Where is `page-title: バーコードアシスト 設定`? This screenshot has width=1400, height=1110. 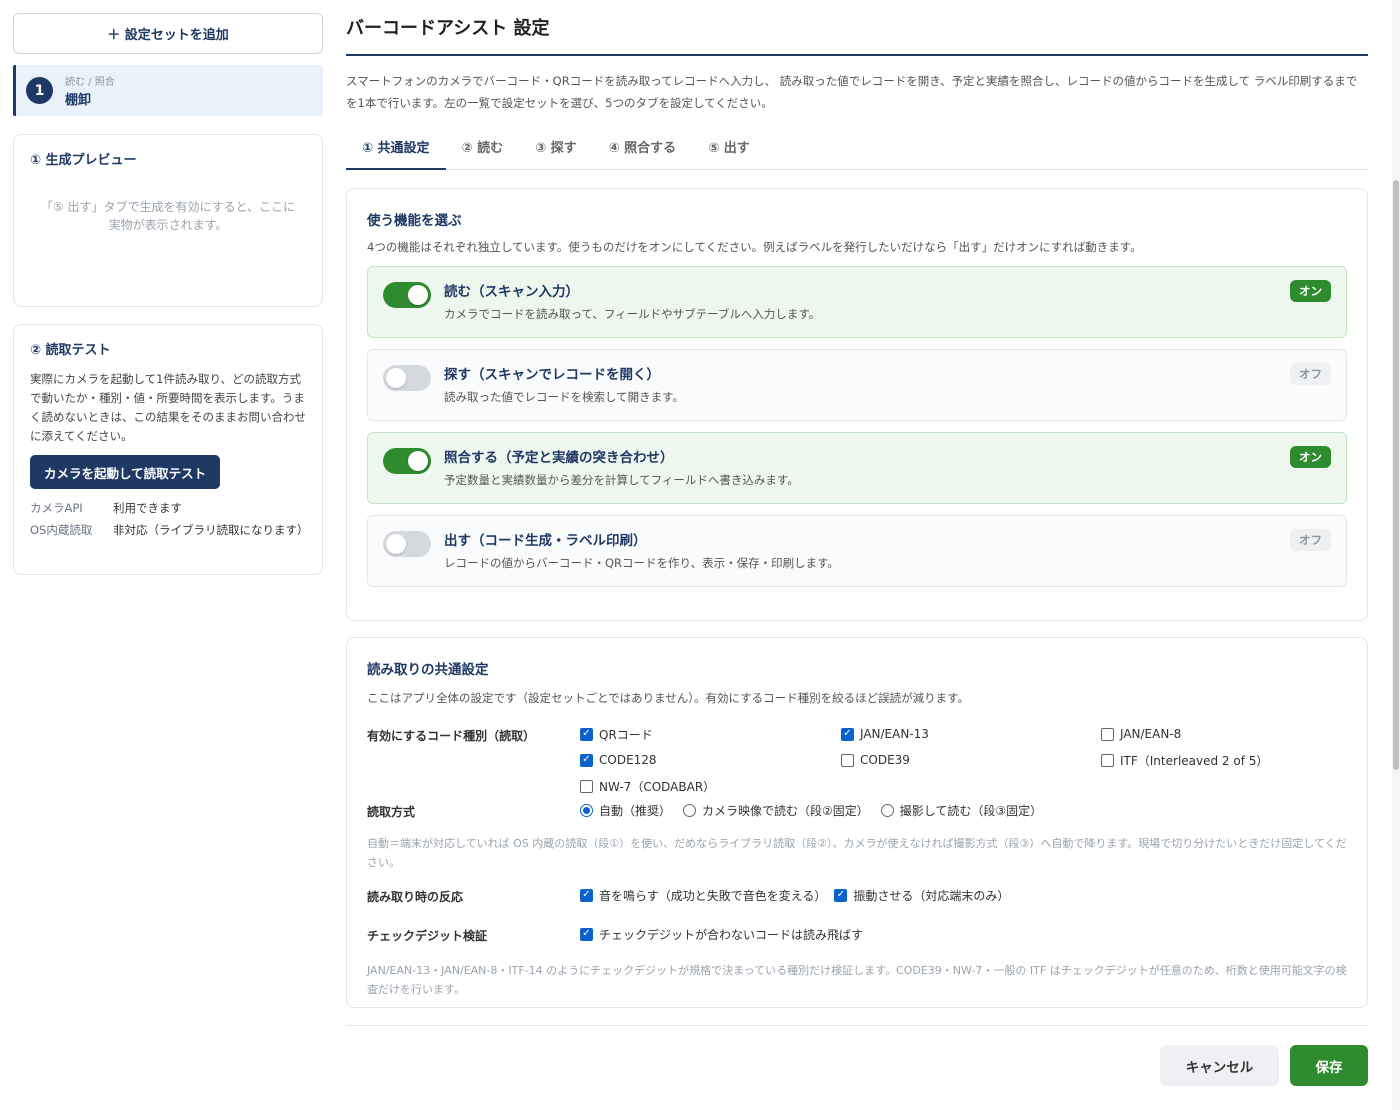
page-title: バーコードアシスト 設定 is located at coordinates (857, 35).